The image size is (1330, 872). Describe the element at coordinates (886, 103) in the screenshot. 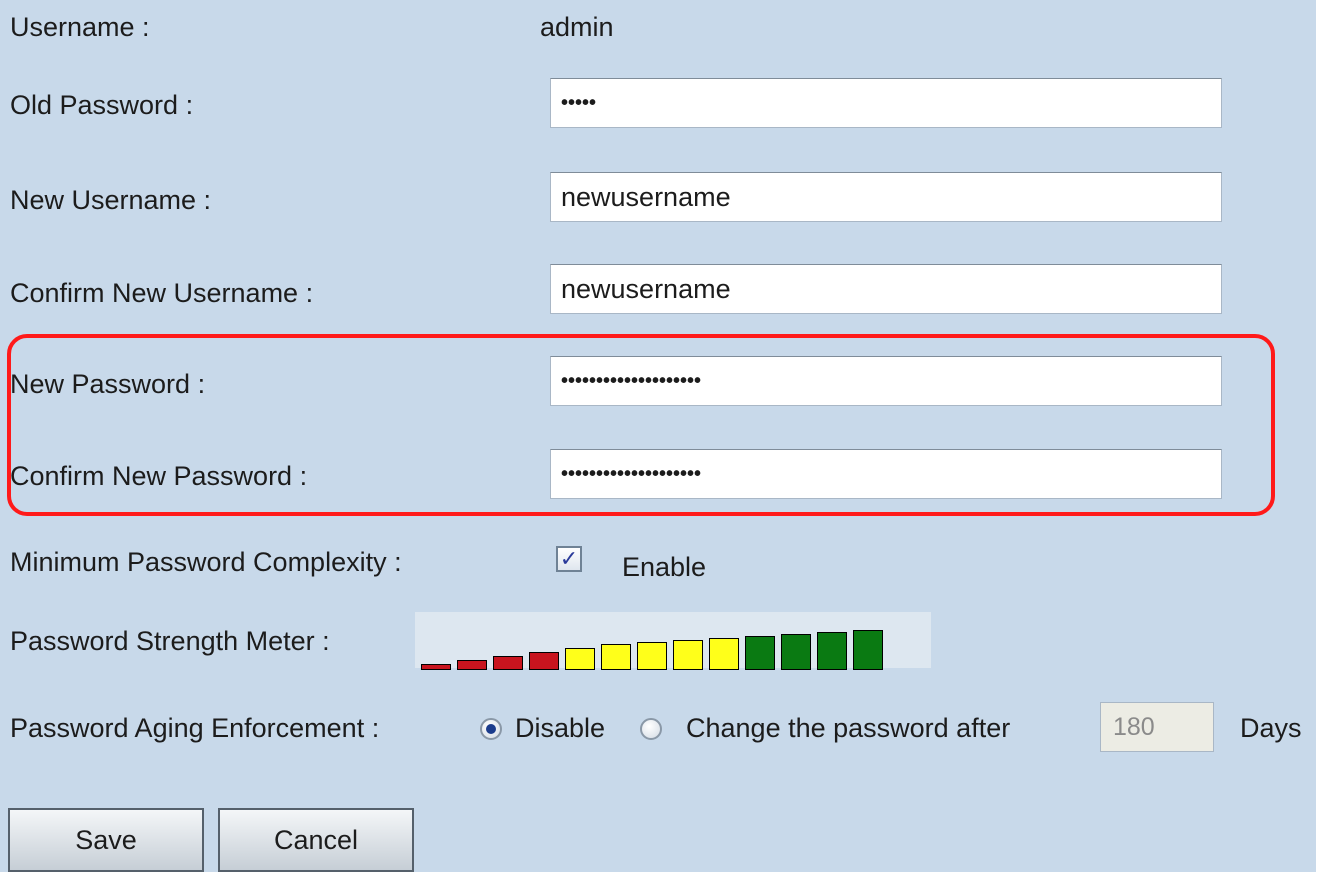

I see `old-password-input: •••••` at that location.